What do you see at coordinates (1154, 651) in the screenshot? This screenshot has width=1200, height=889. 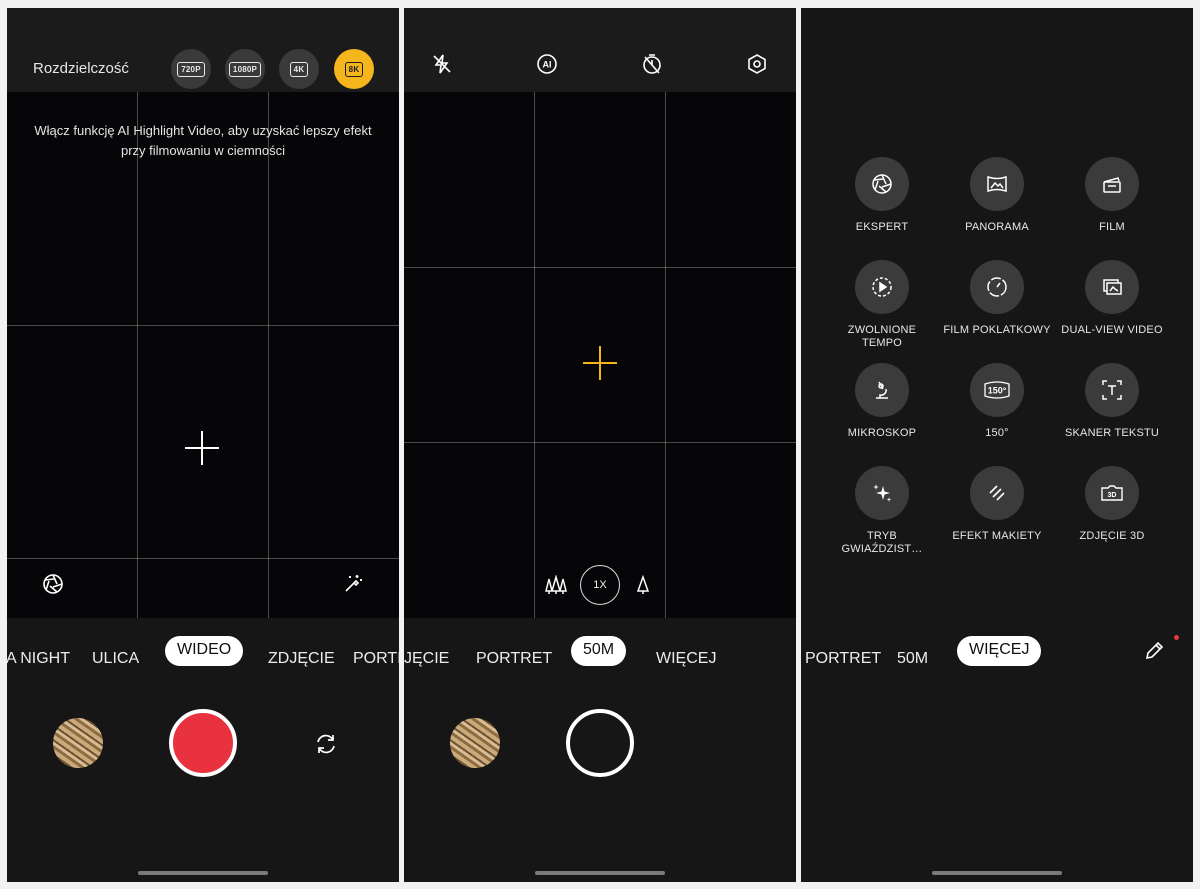 I see `edit-pencil-icon` at bounding box center [1154, 651].